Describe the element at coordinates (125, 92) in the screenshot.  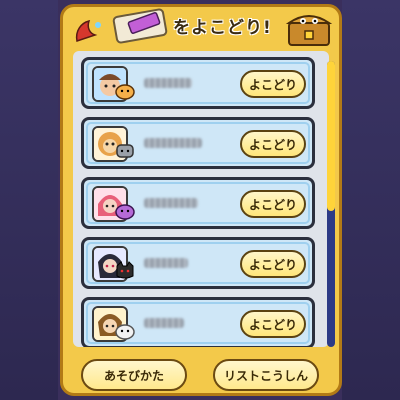
I see `orange-yokai-icon` at that location.